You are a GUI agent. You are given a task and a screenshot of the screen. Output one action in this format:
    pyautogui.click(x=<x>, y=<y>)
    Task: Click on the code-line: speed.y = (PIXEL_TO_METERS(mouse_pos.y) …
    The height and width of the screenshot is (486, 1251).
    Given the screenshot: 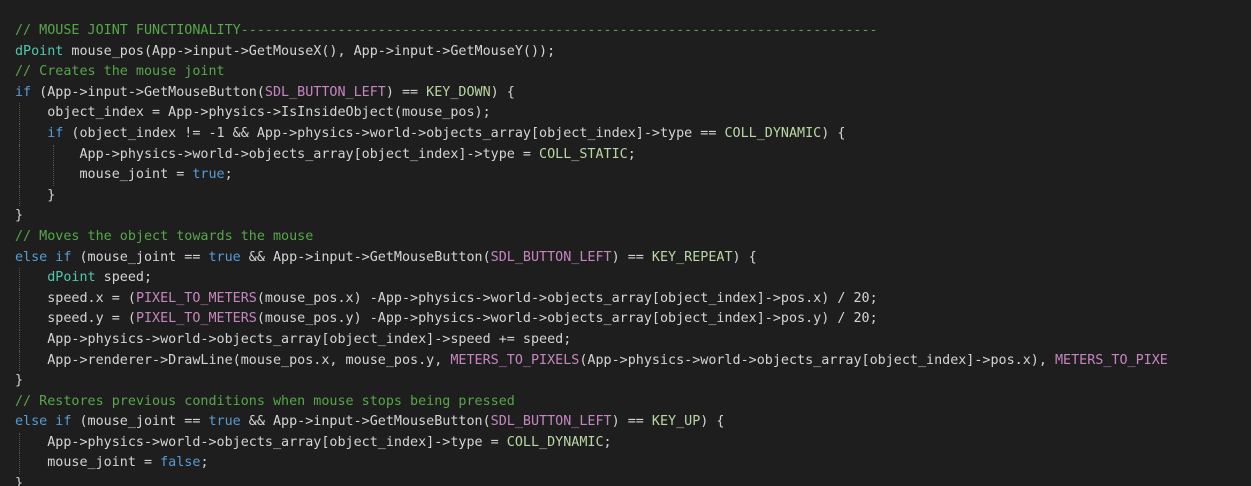 What is the action you would take?
    pyautogui.click(x=625, y=319)
    